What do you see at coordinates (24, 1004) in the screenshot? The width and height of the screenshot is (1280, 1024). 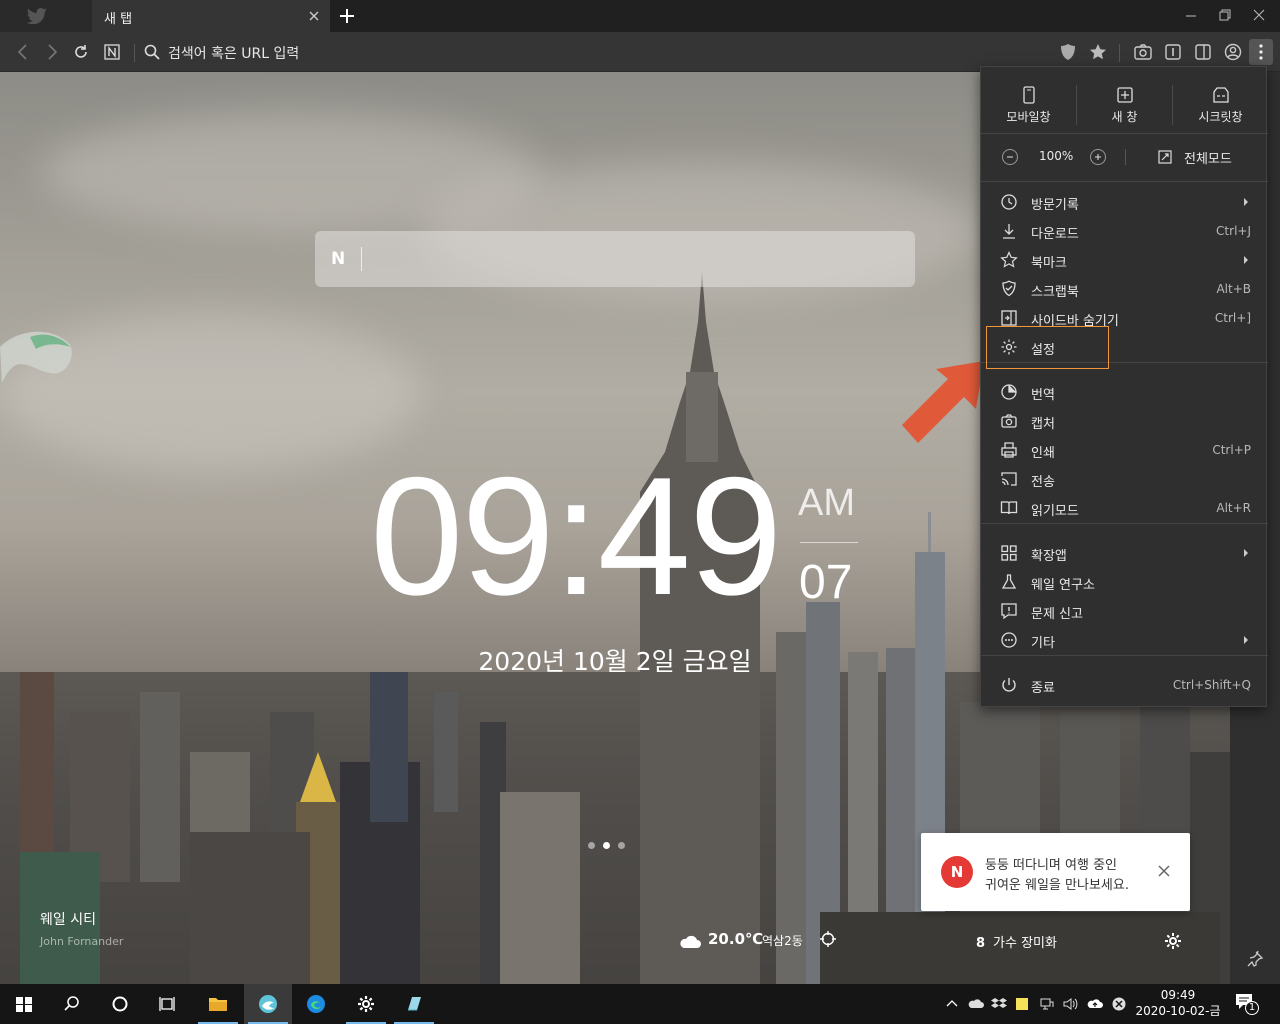 I see `start-button` at bounding box center [24, 1004].